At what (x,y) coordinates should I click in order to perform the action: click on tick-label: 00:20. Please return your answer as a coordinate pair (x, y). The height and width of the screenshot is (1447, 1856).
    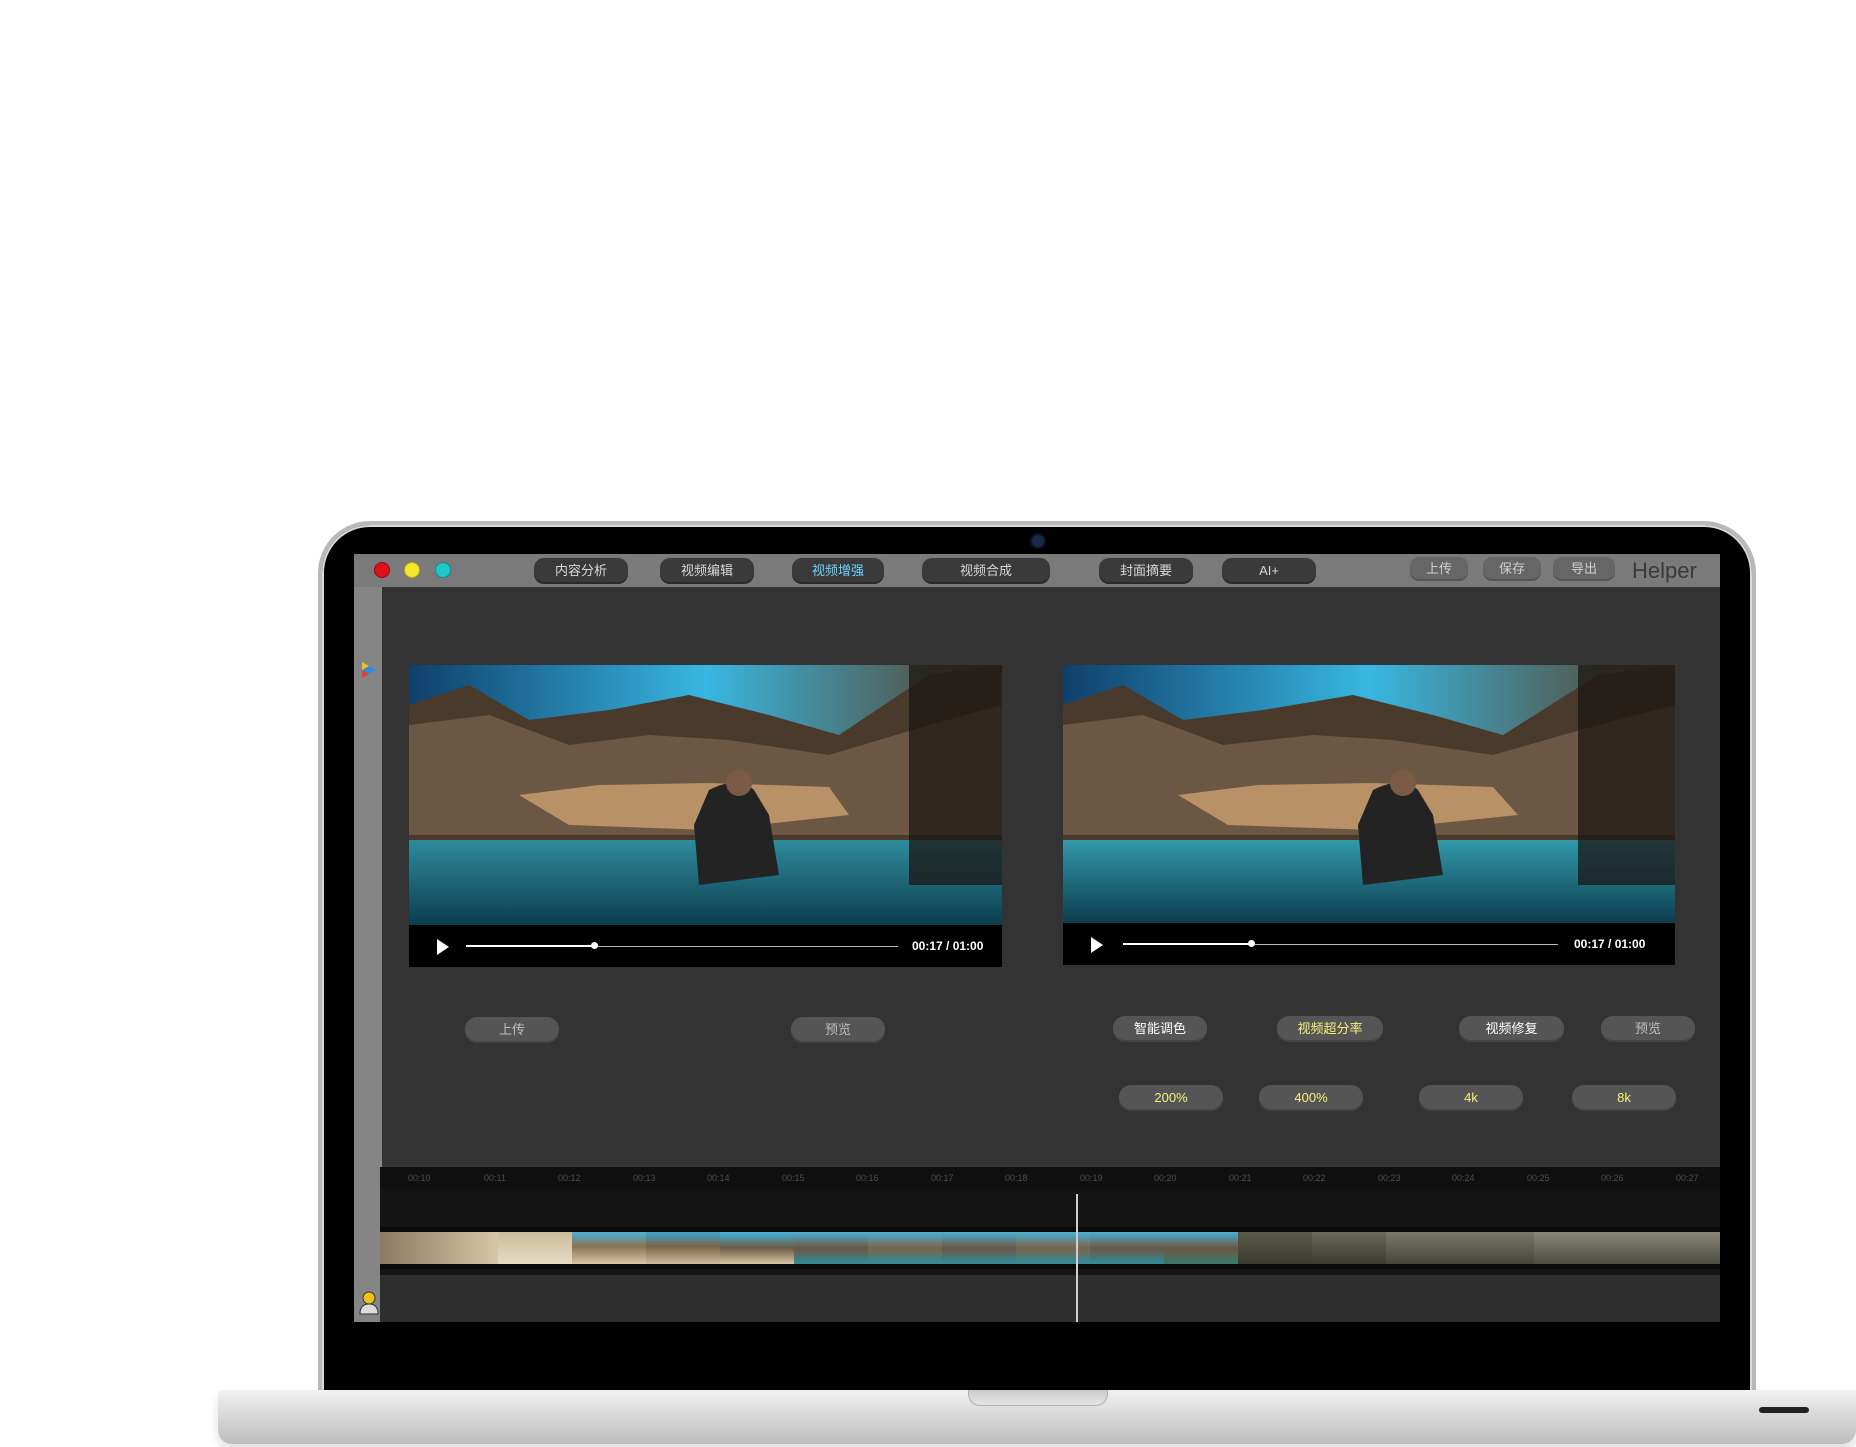
    Looking at the image, I should click on (1165, 1178).